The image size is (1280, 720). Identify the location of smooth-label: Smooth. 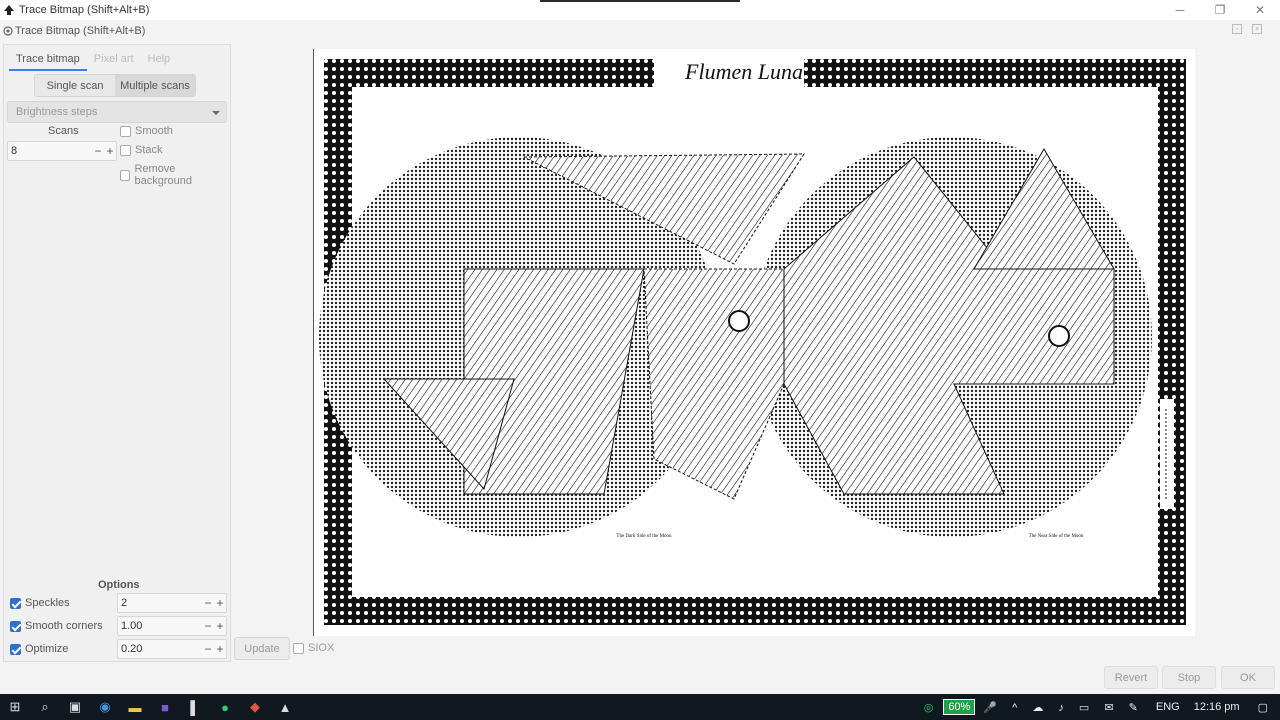
(154, 131).